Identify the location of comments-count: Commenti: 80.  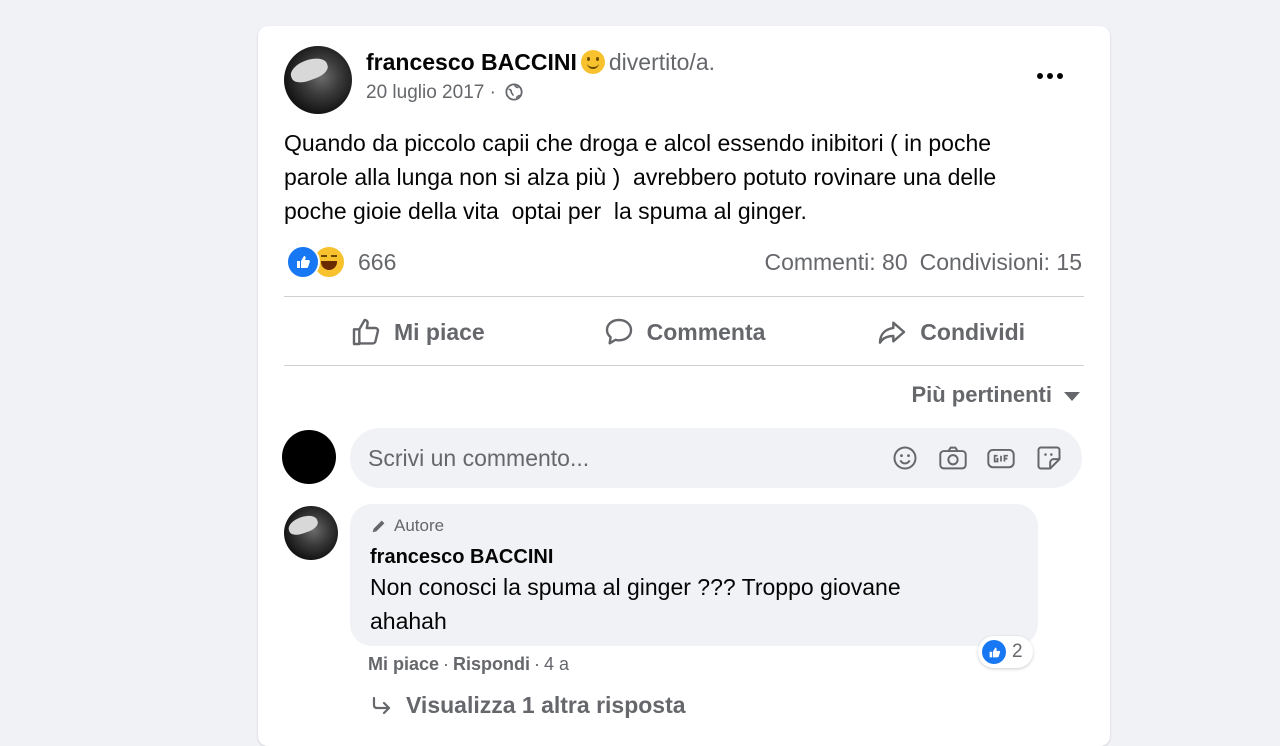
(835, 262).